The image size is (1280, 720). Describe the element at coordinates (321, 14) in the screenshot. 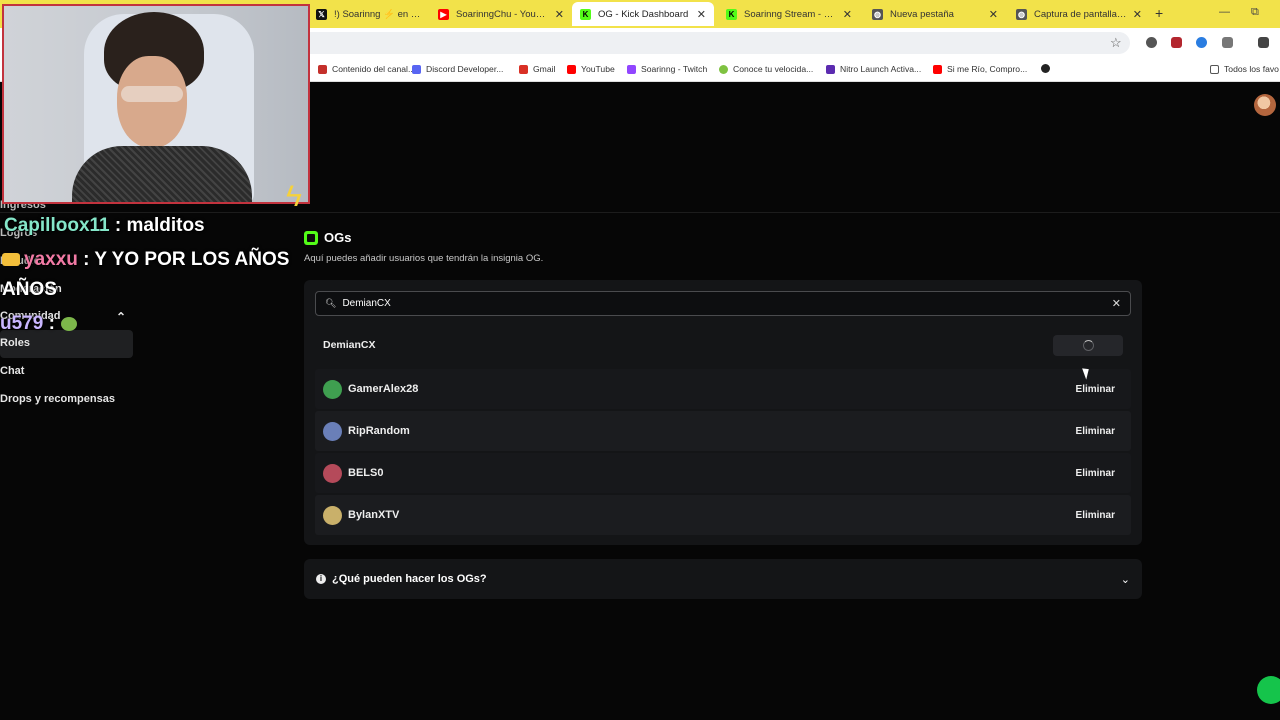

I see `x-logo-icon: 𝕏` at that location.